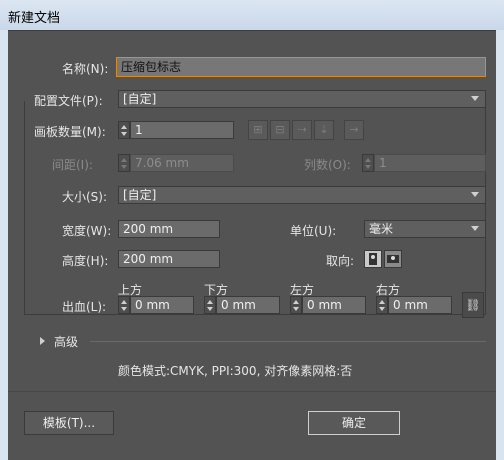 This screenshot has width=504, height=460. What do you see at coordinates (381, 229) in the screenshot?
I see `units-select-value: 毫米` at bounding box center [381, 229].